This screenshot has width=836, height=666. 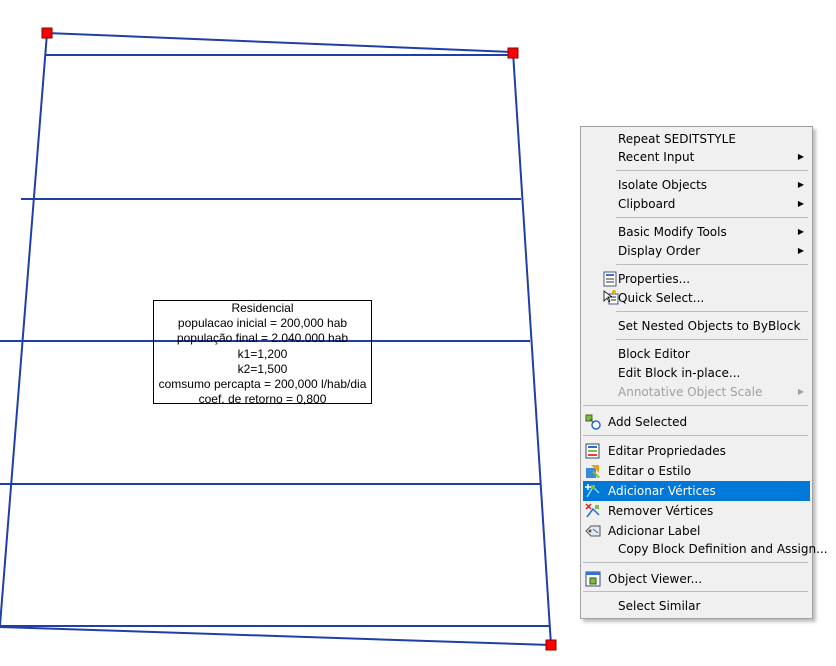 What do you see at coordinates (696, 606) in the screenshot?
I see `menu-item-select-similar: Select Similar` at bounding box center [696, 606].